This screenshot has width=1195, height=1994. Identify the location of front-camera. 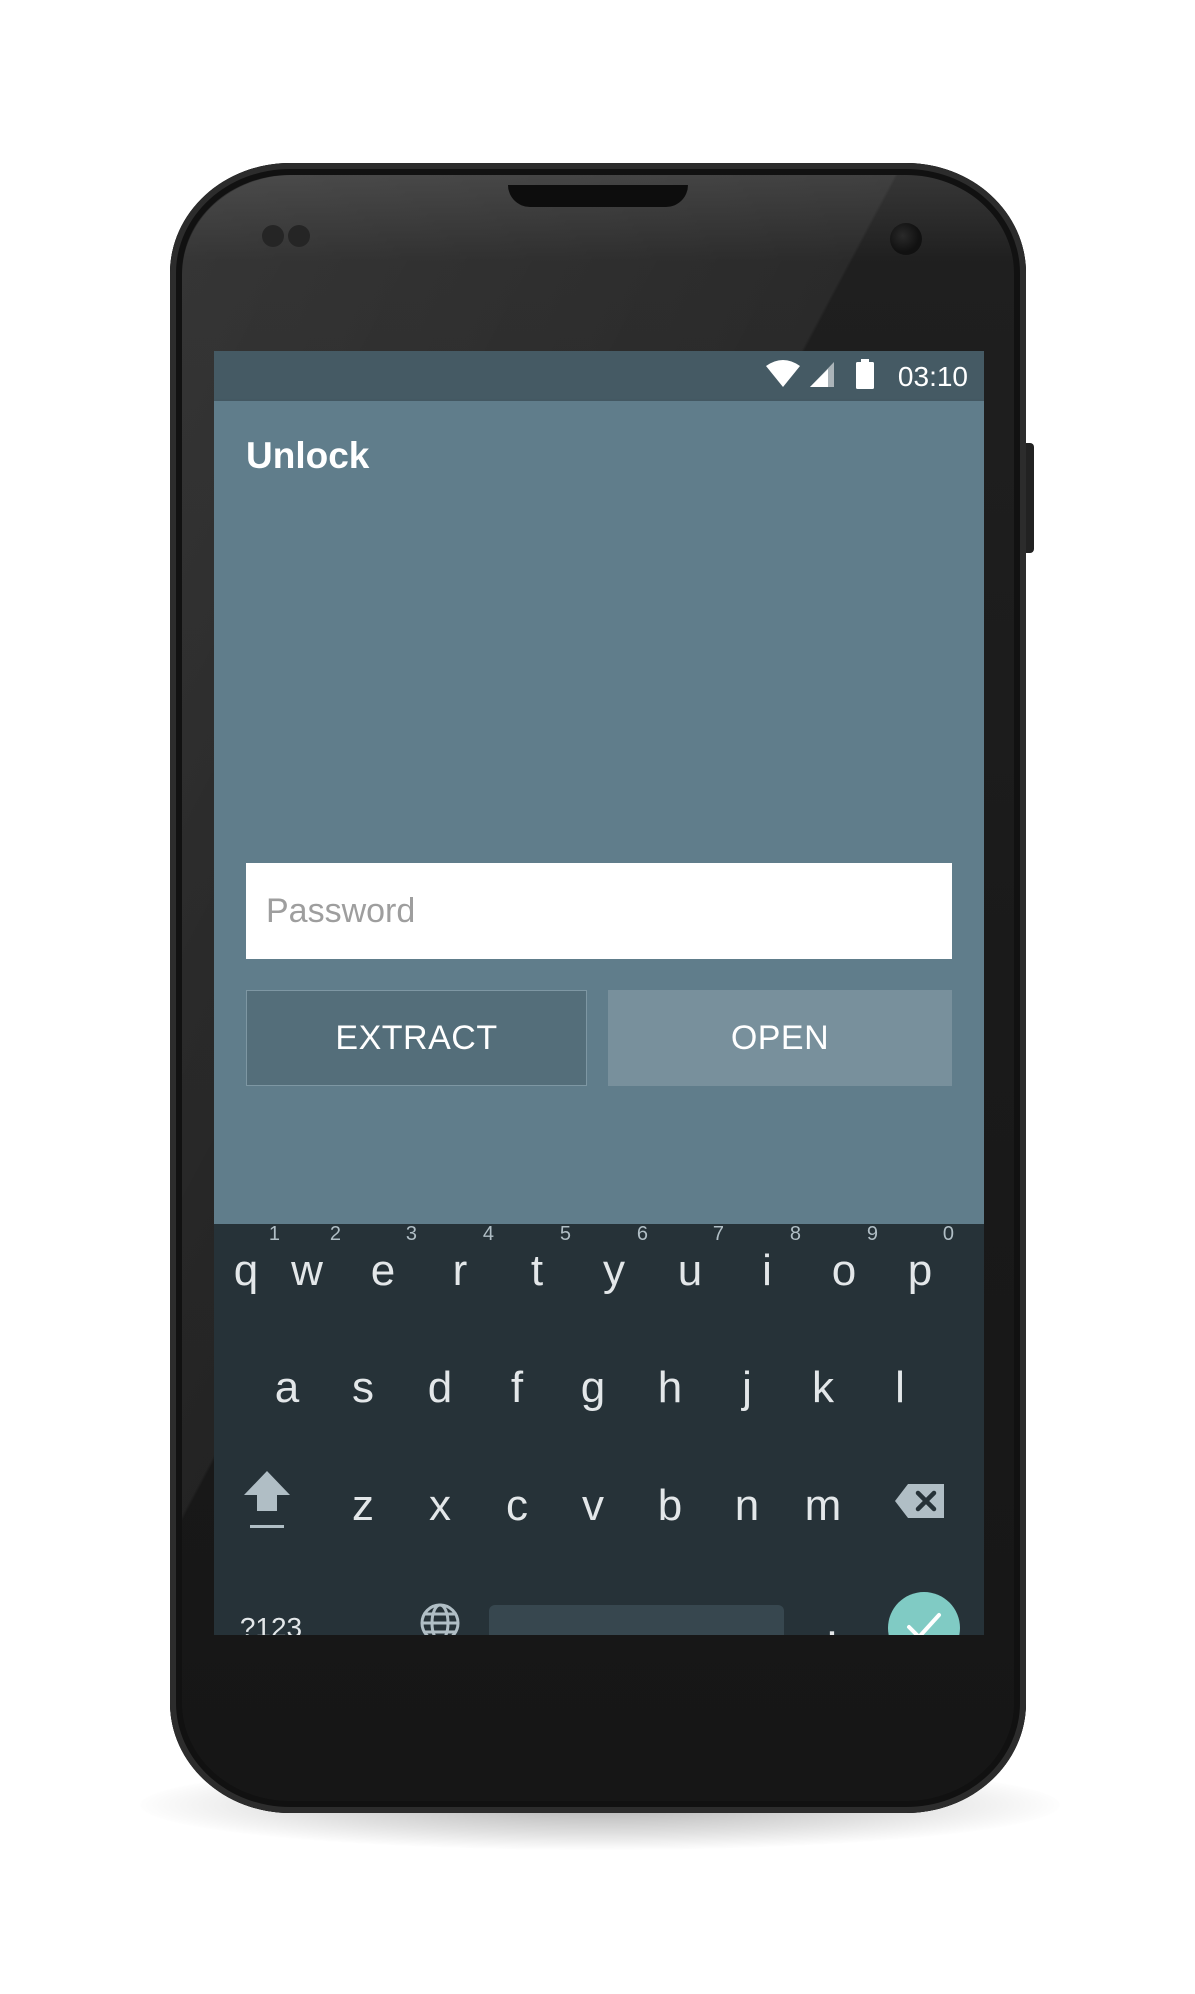
(906, 239).